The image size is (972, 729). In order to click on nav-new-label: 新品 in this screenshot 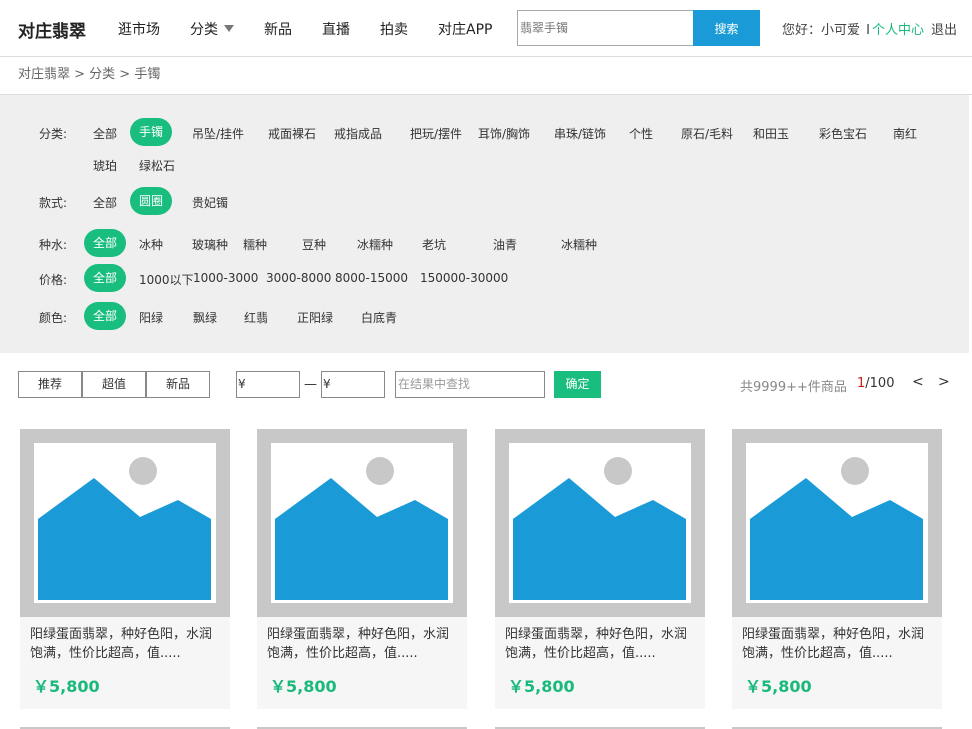, I will do `click(278, 29)`.